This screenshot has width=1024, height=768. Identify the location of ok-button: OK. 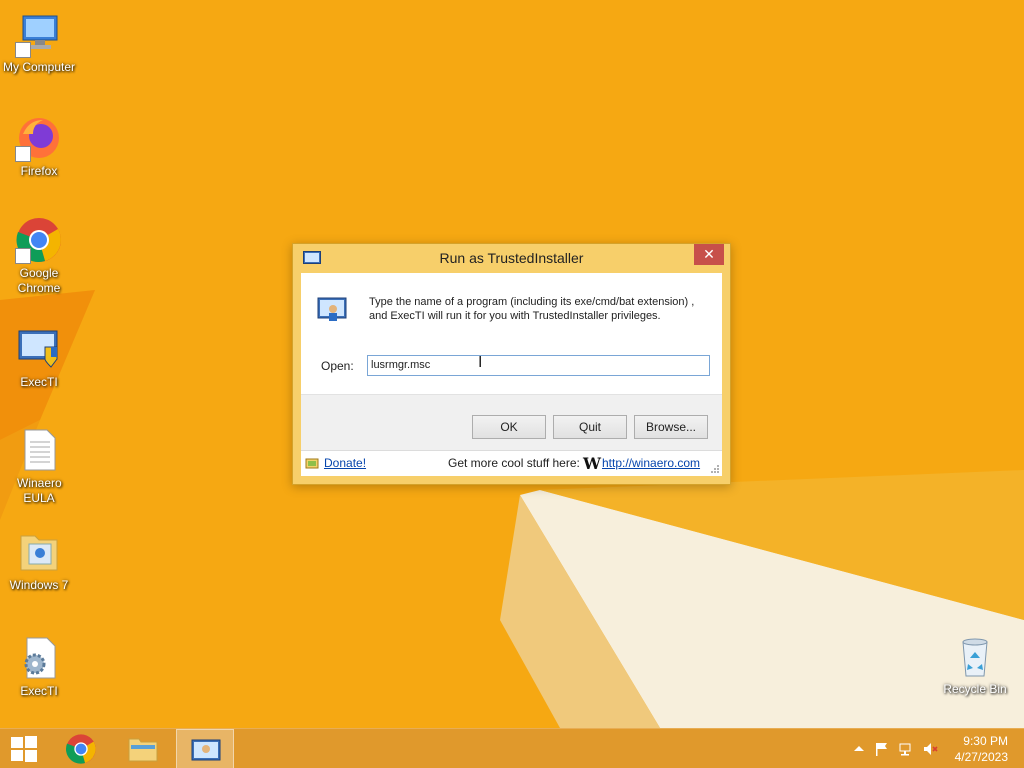
(509, 427).